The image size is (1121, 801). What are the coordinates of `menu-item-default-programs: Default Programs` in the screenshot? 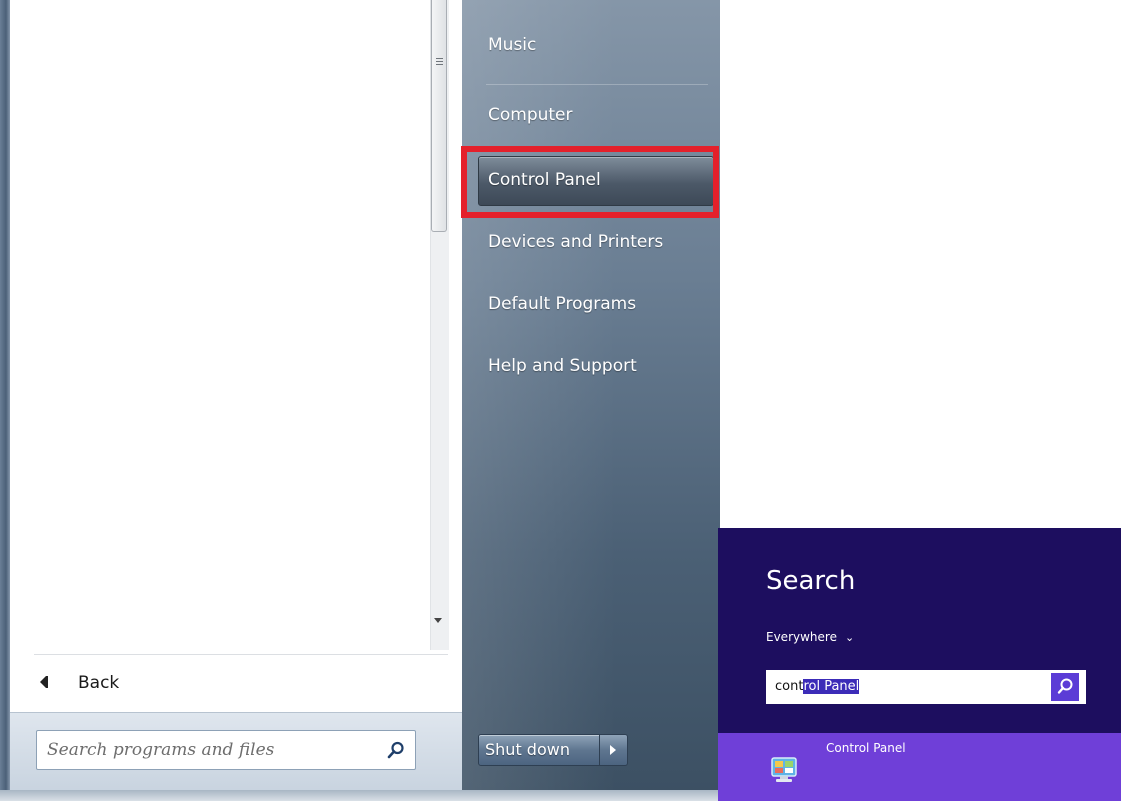 It's located at (562, 309).